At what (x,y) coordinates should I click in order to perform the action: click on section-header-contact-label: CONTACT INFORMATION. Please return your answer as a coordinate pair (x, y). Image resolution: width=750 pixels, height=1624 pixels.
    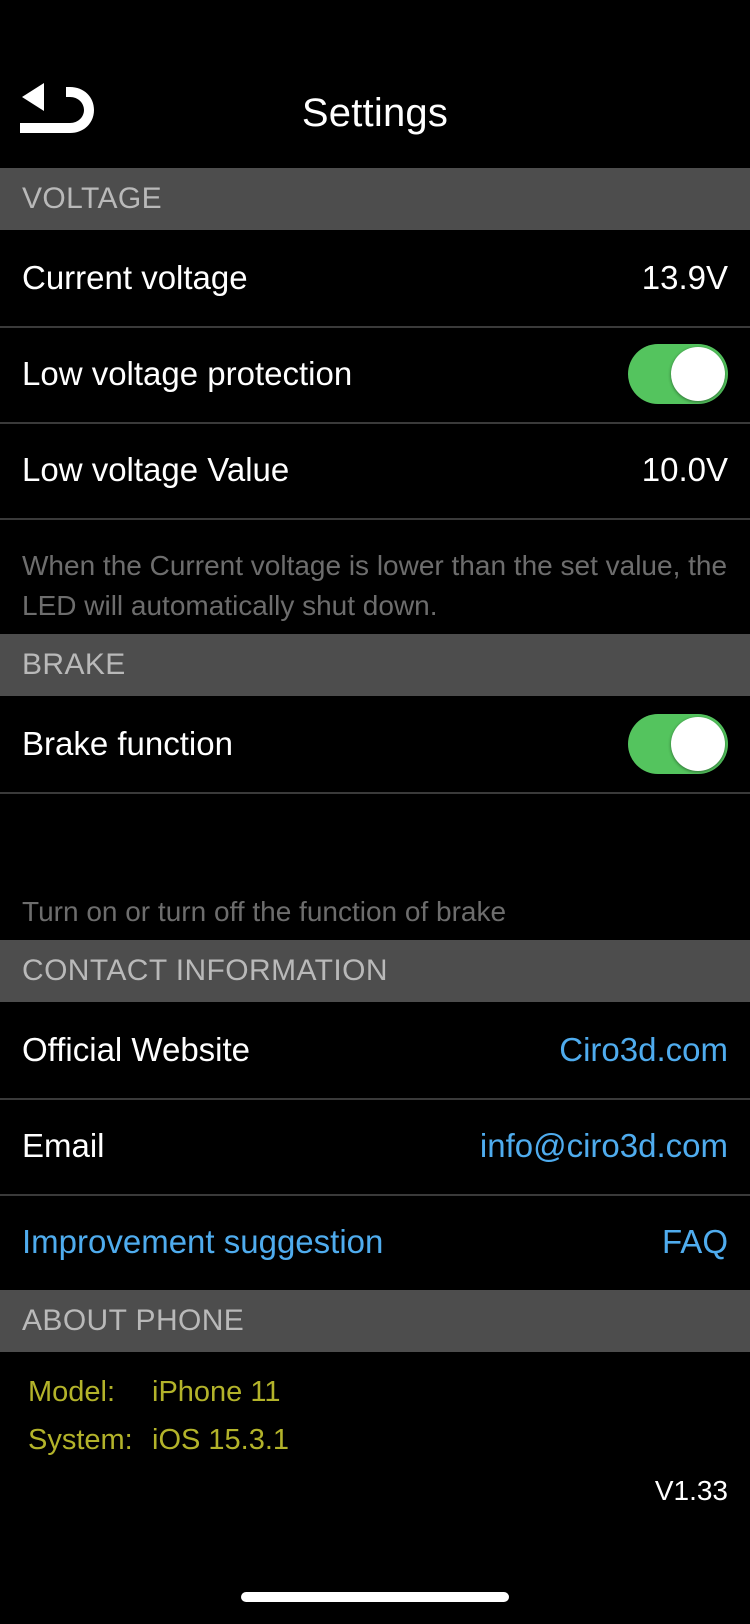
    Looking at the image, I should click on (205, 970).